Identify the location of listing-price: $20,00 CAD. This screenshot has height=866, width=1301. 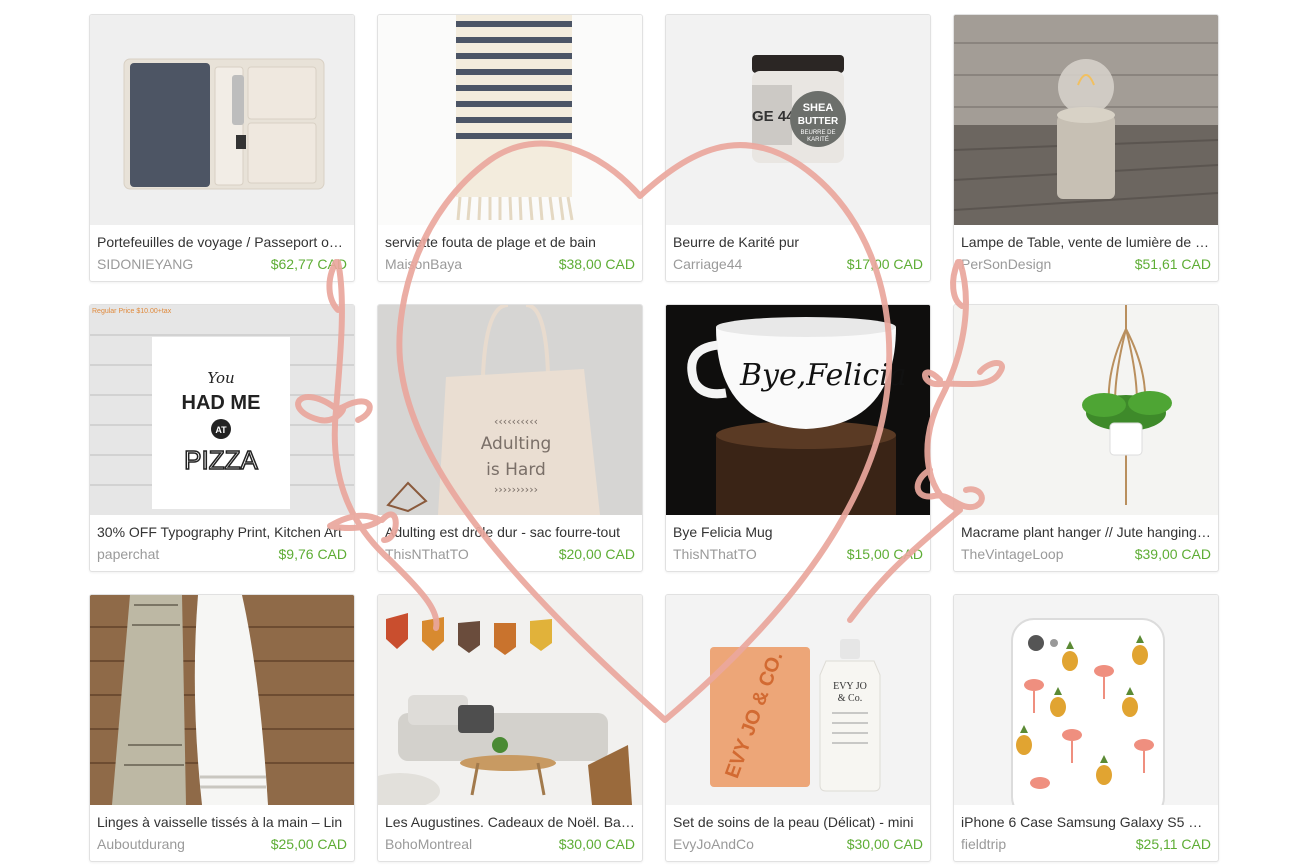
(596, 554).